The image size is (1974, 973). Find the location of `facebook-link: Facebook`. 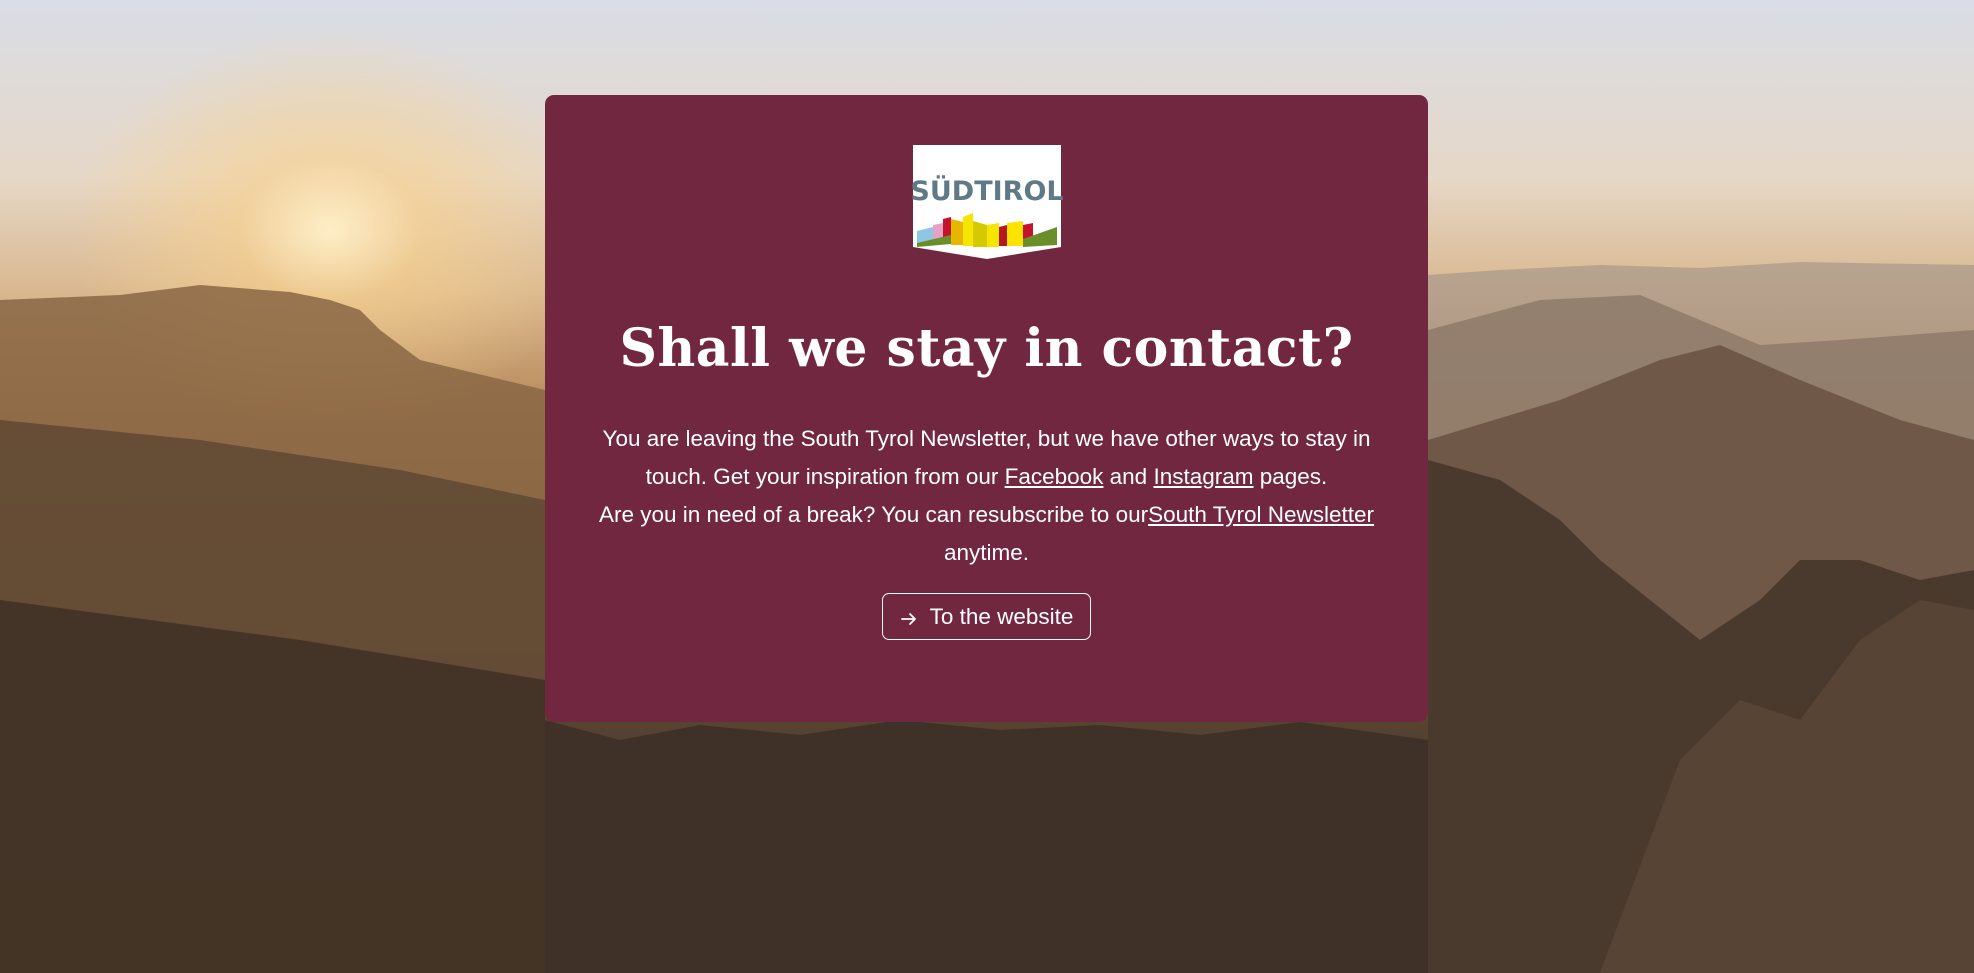

facebook-link: Facebook is located at coordinates (1054, 476).